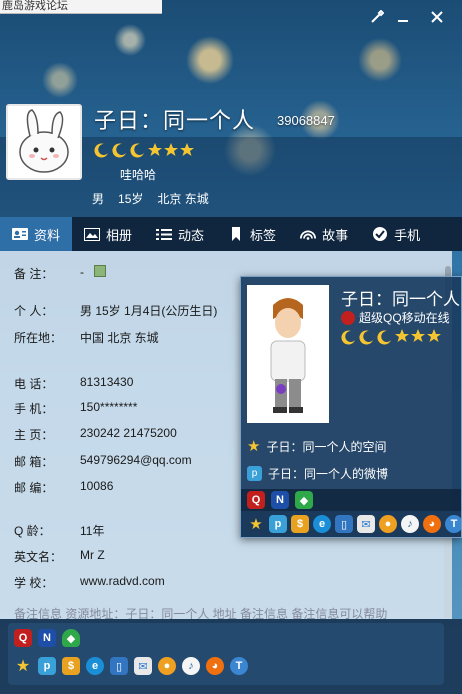 The height and width of the screenshot is (694, 462). What do you see at coordinates (75, 408) in the screenshot?
I see `mobile-row: 手 机： 150********` at bounding box center [75, 408].